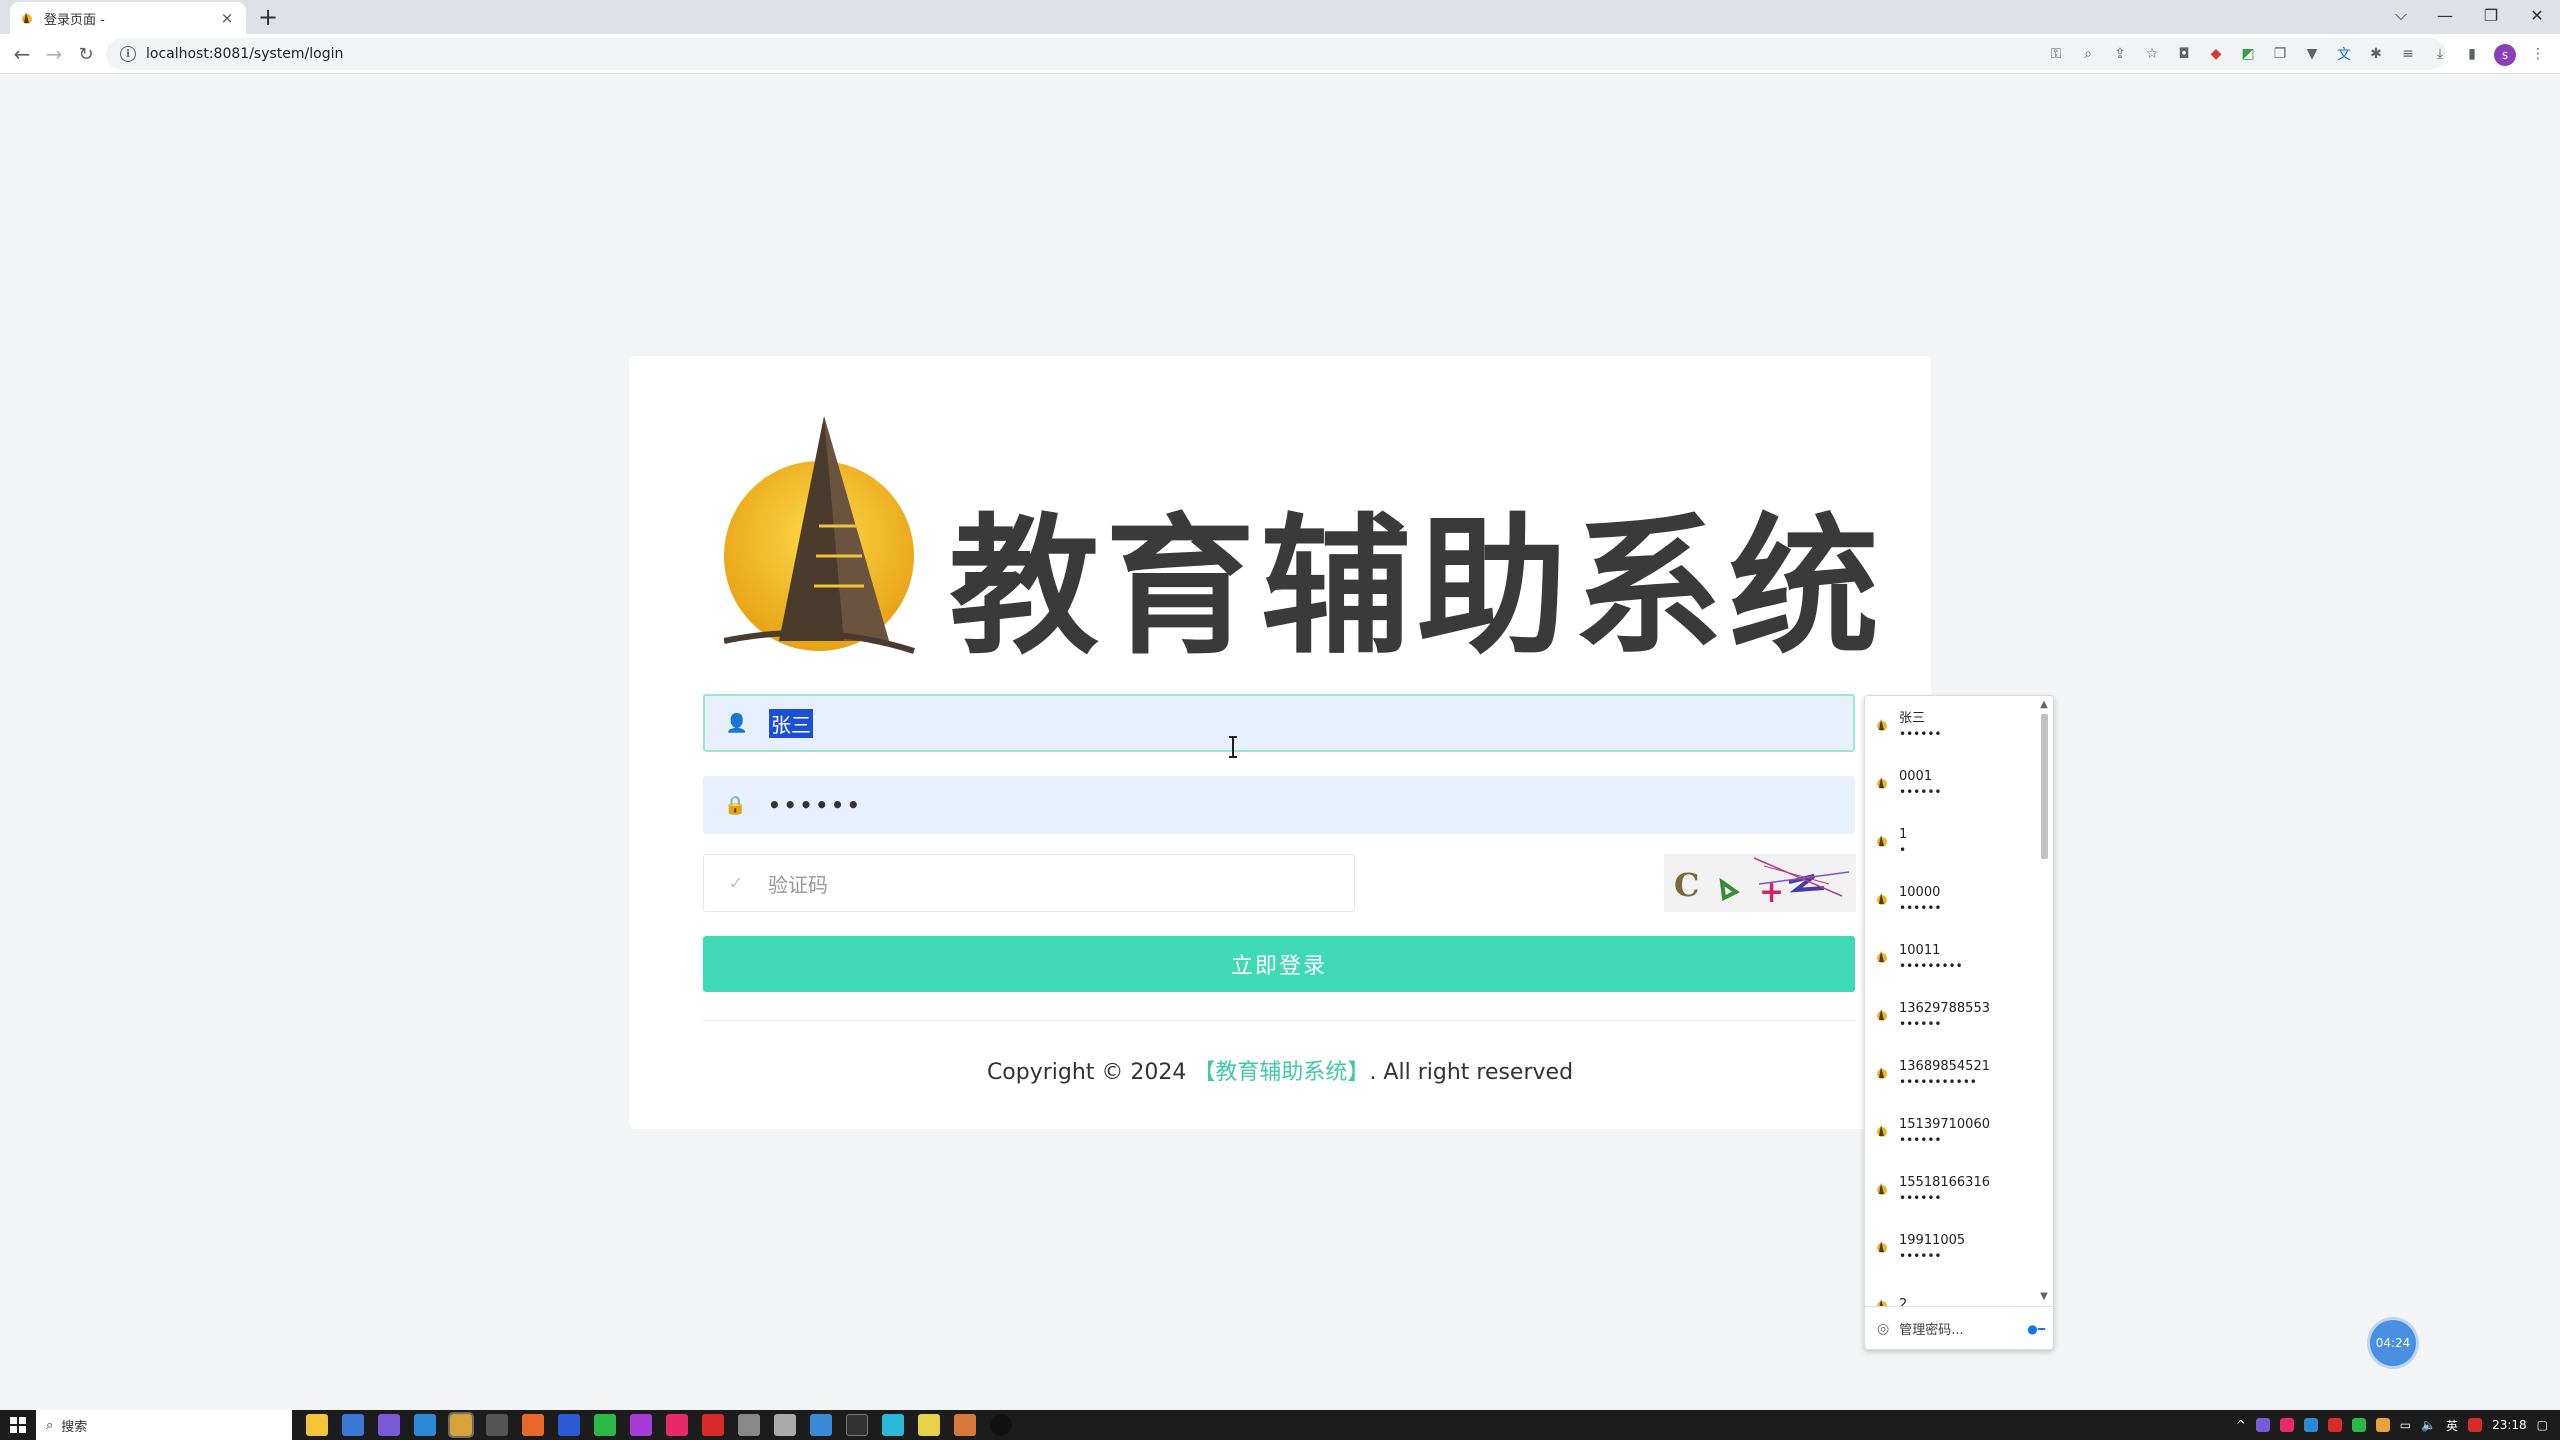 The image size is (2560, 1440). I want to click on forward-button: →, so click(54, 54).